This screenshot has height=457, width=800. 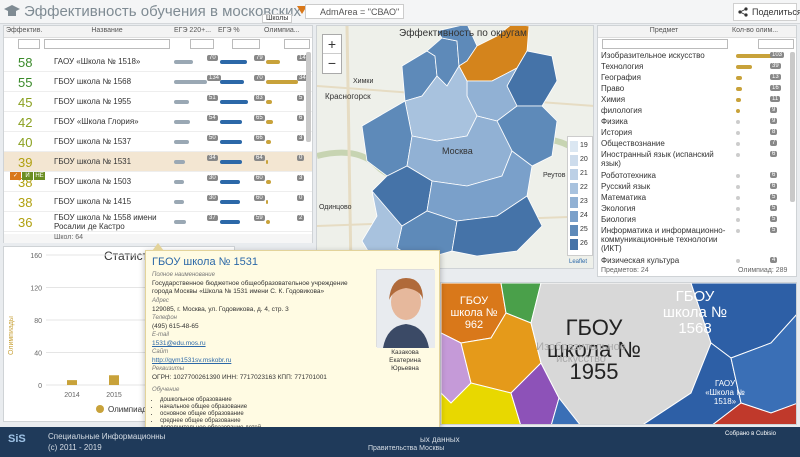 What do you see at coordinates (761, 442) in the screenshot?
I see `cubisio-badge: Собрано в Cubisio` at bounding box center [761, 442].